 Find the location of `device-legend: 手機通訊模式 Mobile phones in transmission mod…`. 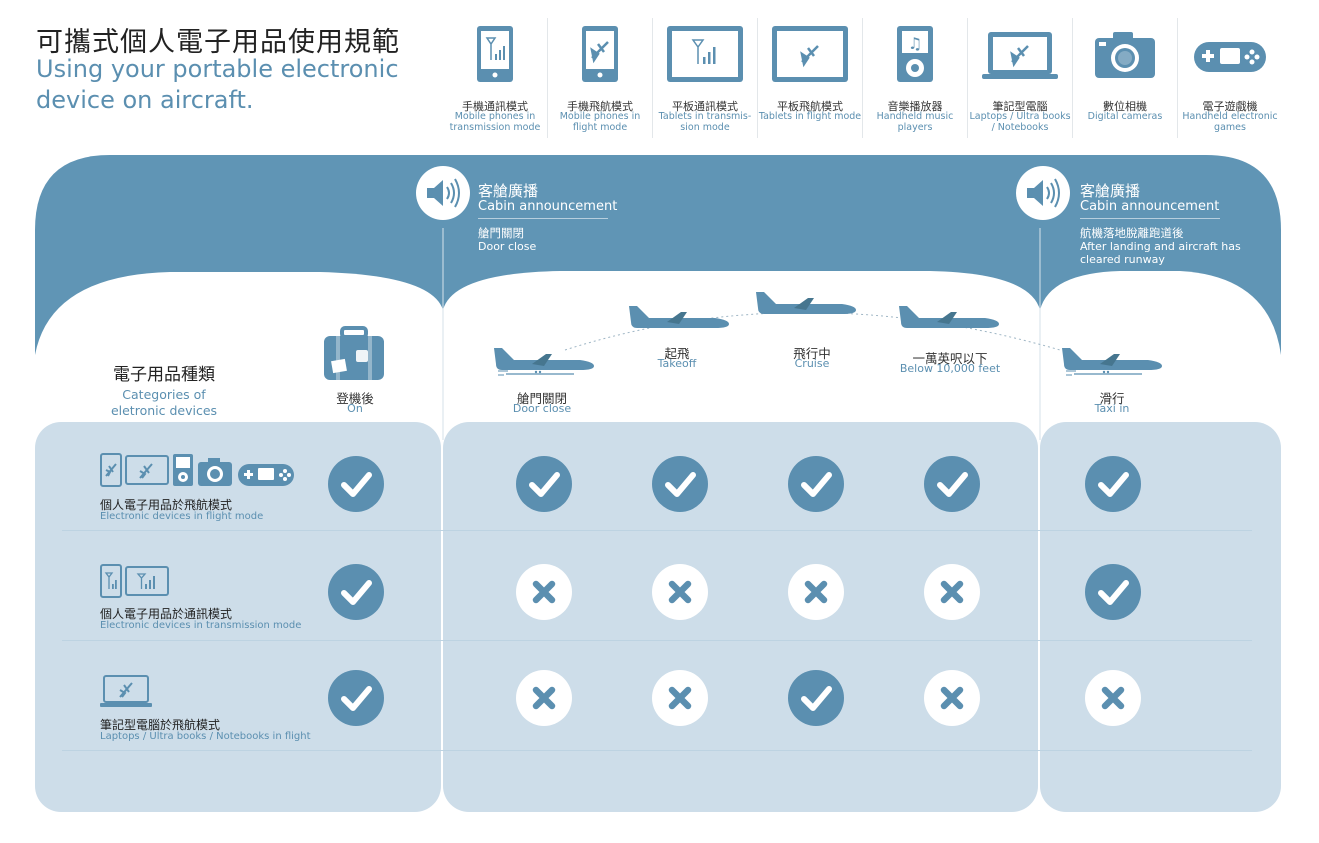

device-legend: 手機通訊模式 Mobile phones in transmission mod… is located at coordinates (864, 78).